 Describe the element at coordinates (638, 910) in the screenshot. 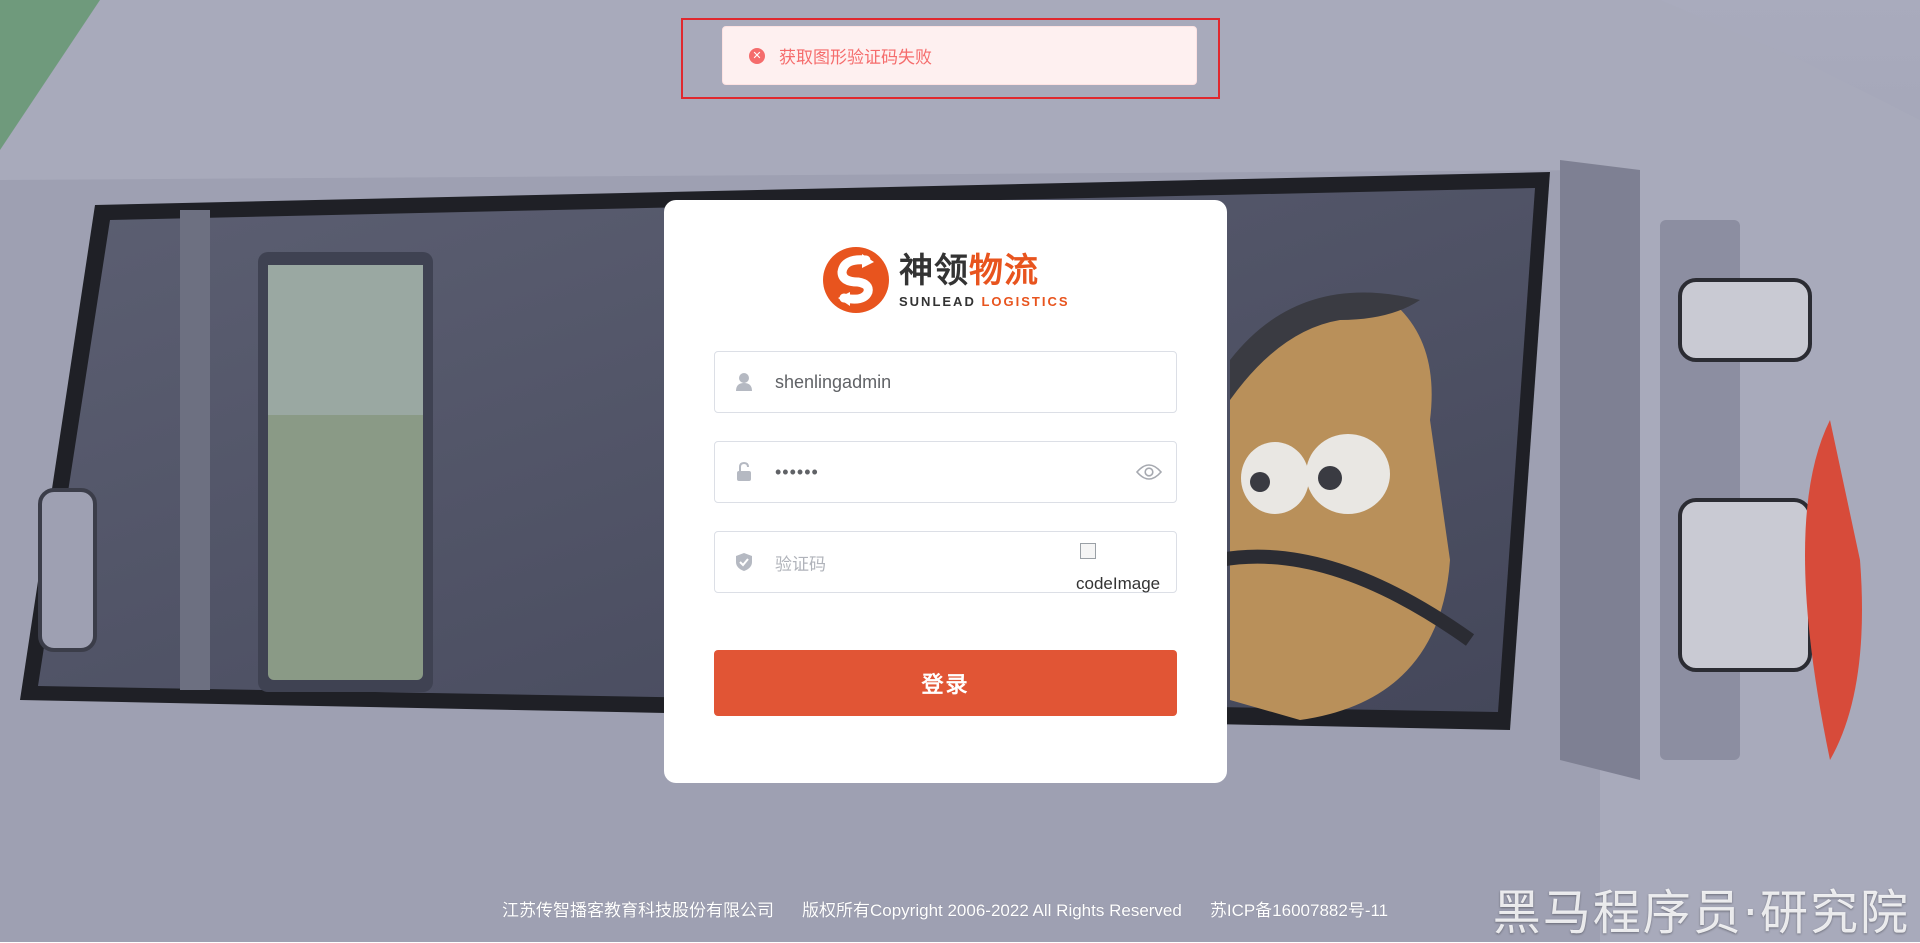

I see `footer-company: 江苏传智播客教育科技股份有限公司` at that location.